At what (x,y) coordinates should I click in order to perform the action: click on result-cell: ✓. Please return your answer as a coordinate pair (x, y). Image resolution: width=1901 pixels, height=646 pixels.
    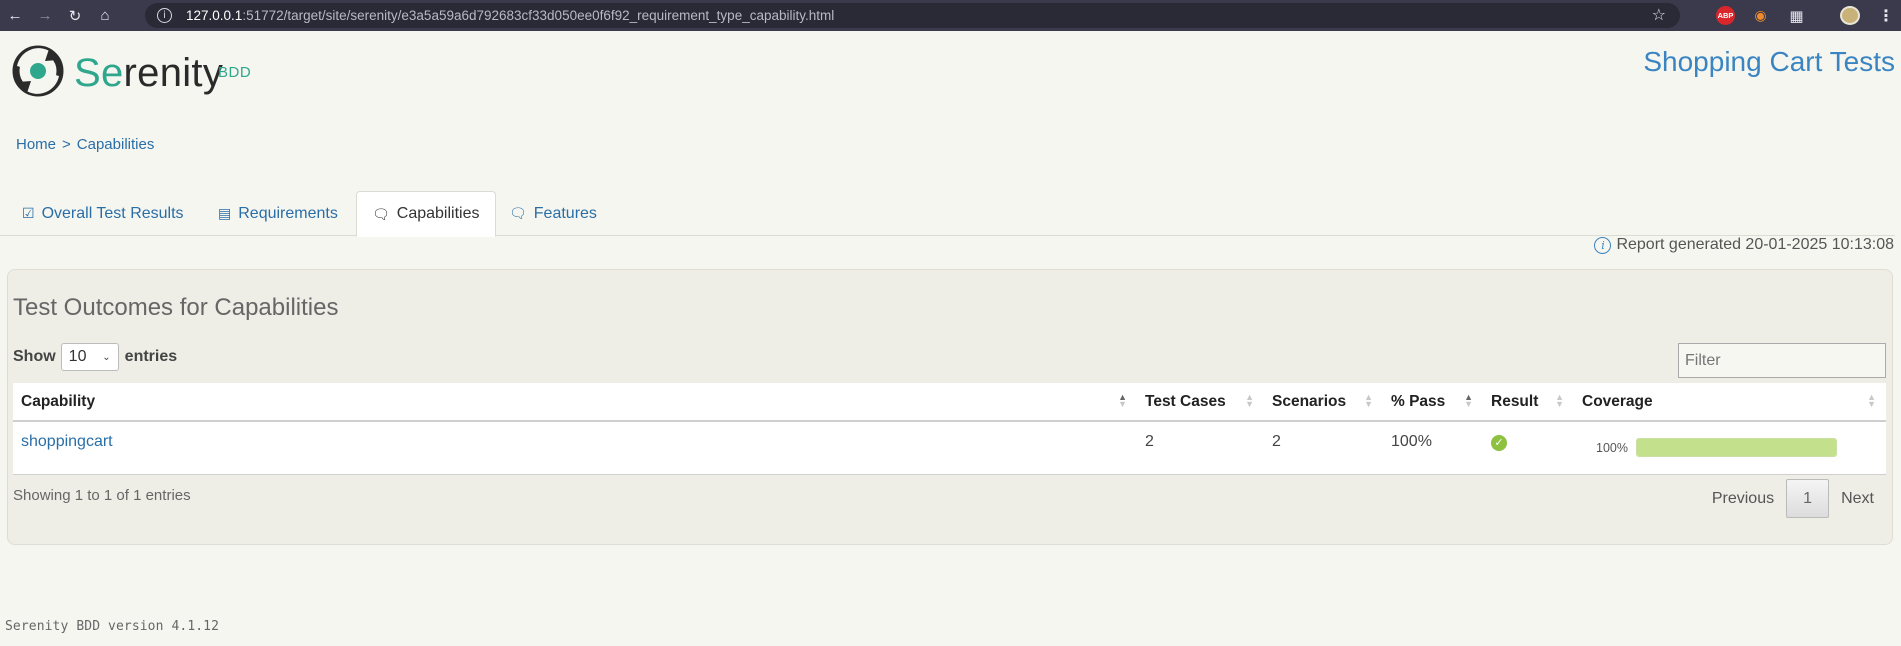
    Looking at the image, I should click on (1528, 448).